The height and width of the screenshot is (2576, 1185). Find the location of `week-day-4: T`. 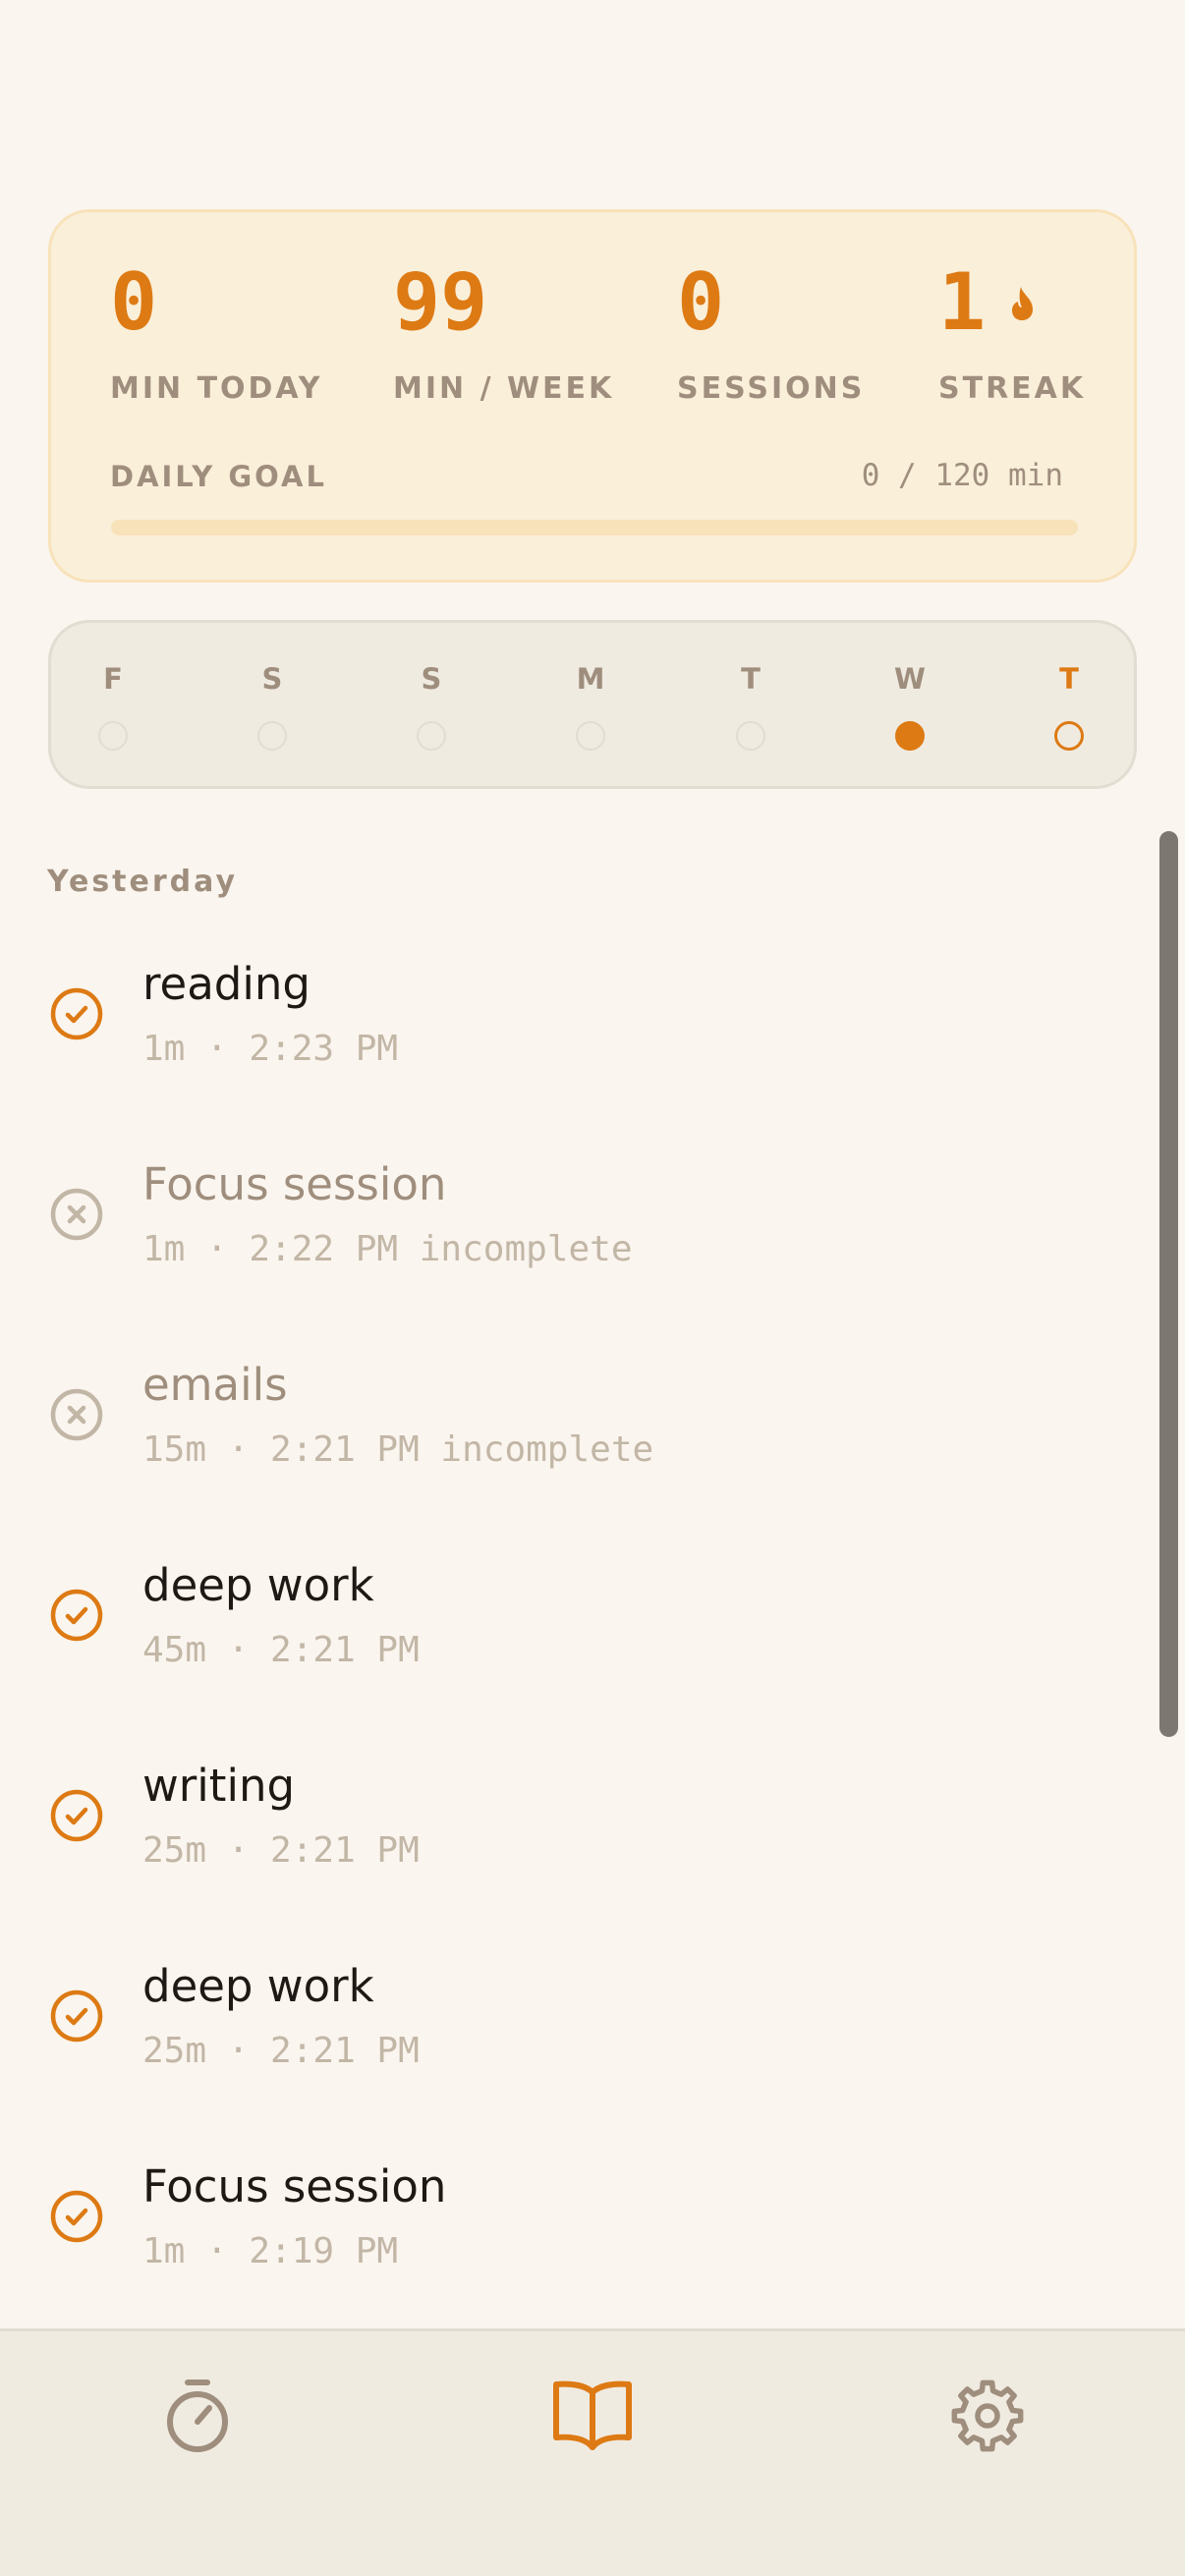

week-day-4: T is located at coordinates (751, 706).